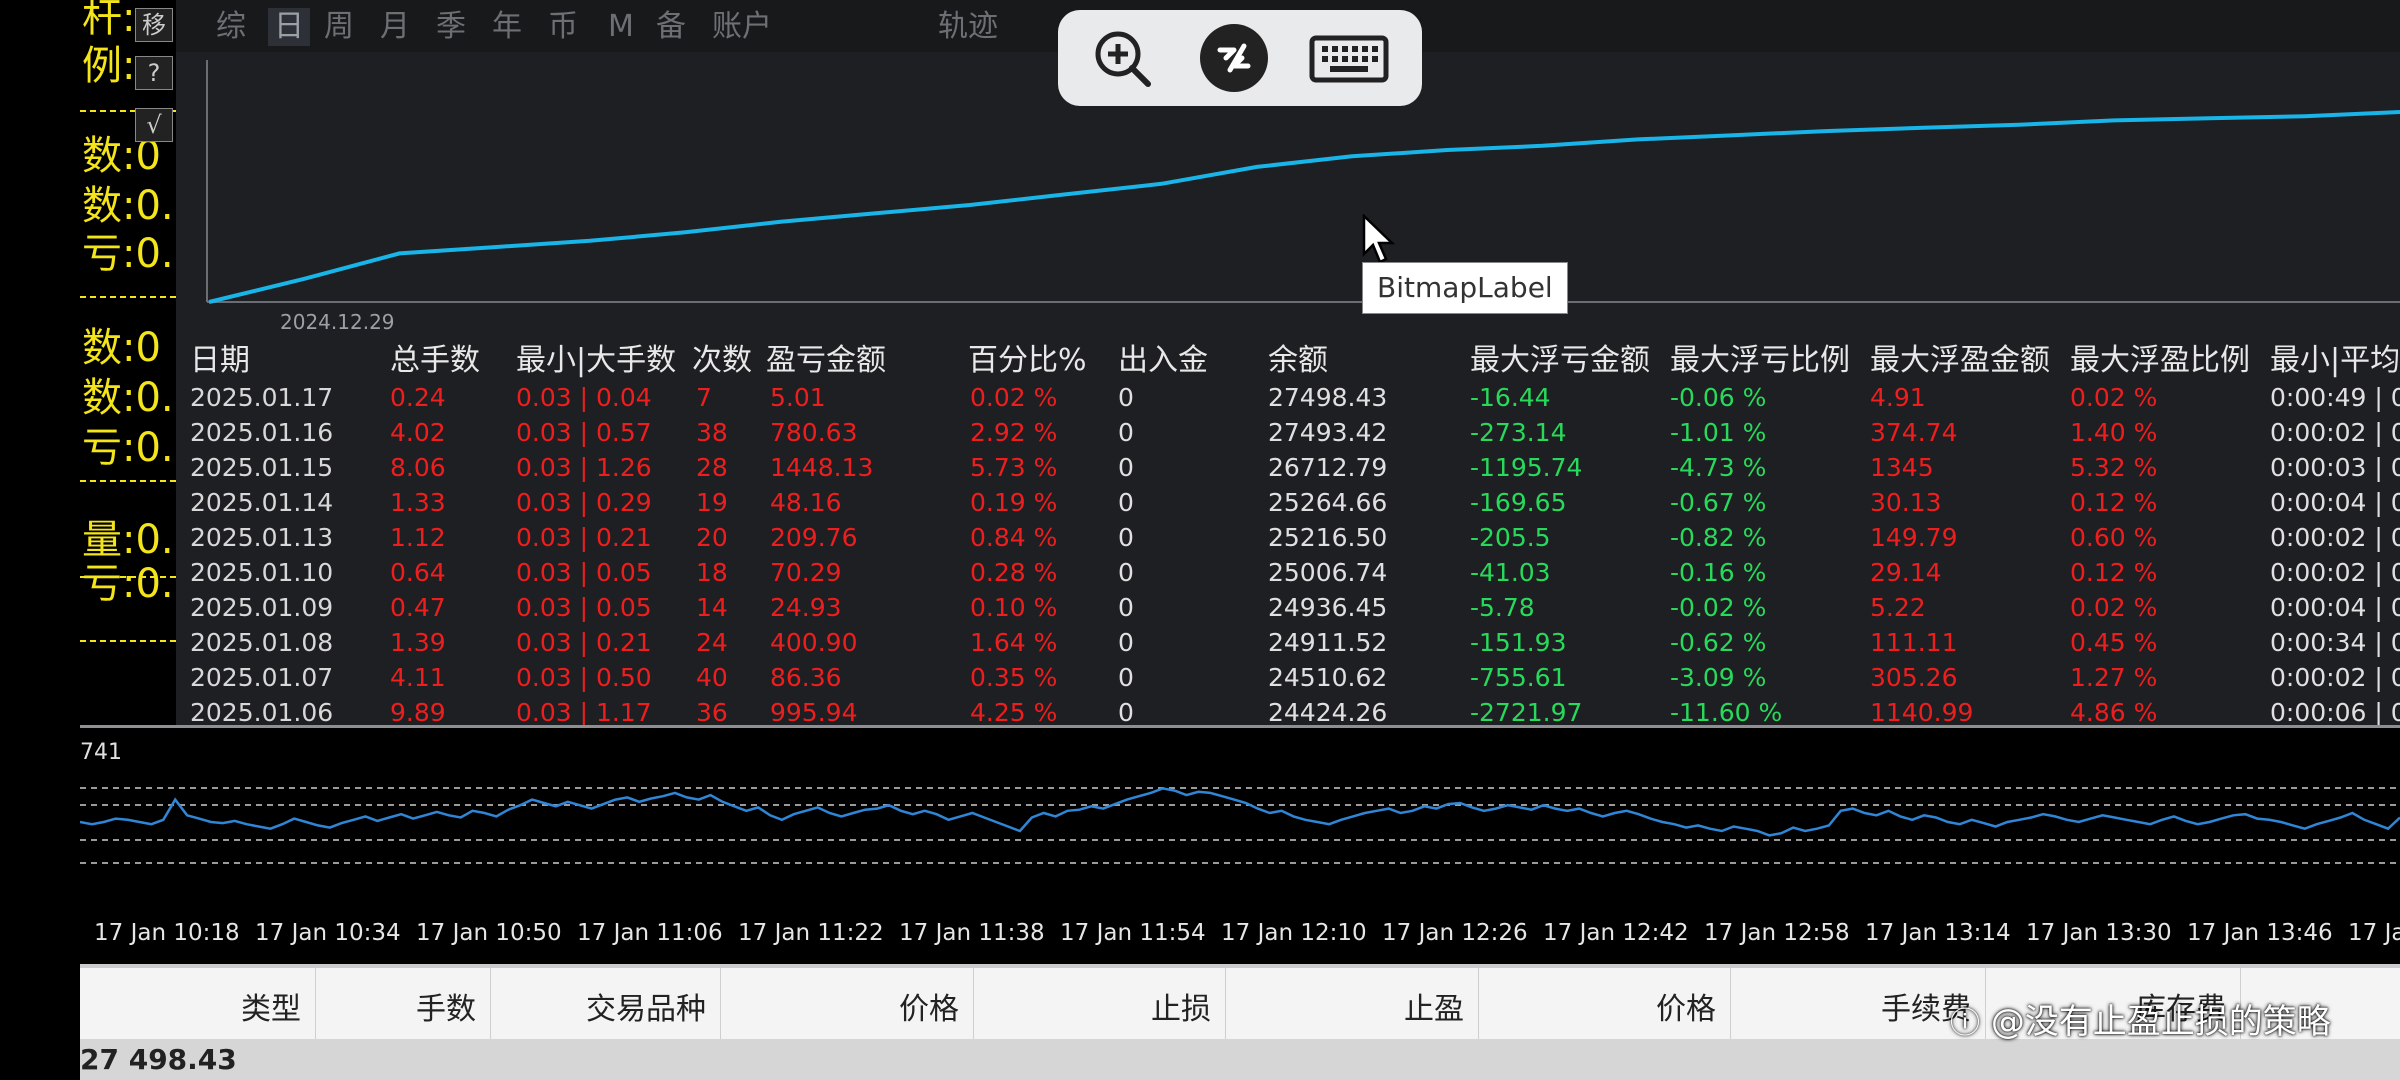 Image resolution: width=2400 pixels, height=1080 pixels. I want to click on table-cell-minmax: 0.03 | 0.29, so click(584, 502).